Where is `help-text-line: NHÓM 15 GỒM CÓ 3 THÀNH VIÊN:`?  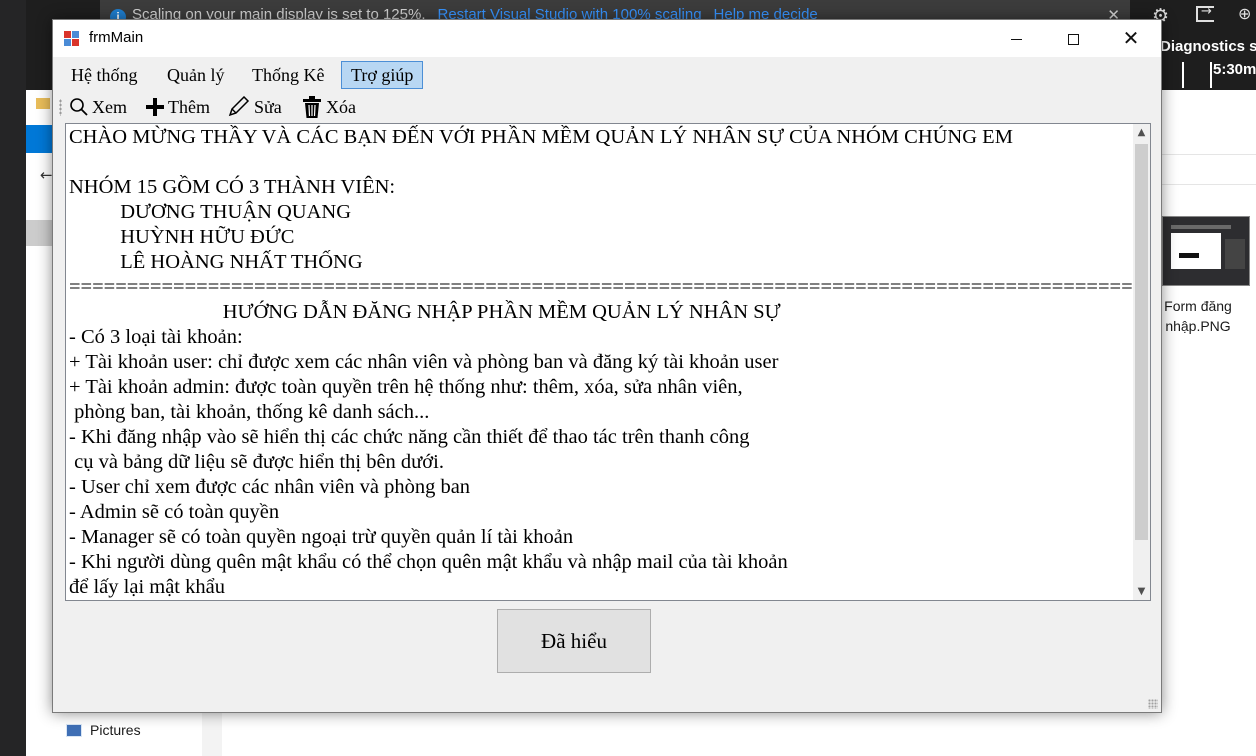
help-text-line: NHÓM 15 GỒM CÓ 3 THÀNH VIÊN: is located at coordinates (232, 187).